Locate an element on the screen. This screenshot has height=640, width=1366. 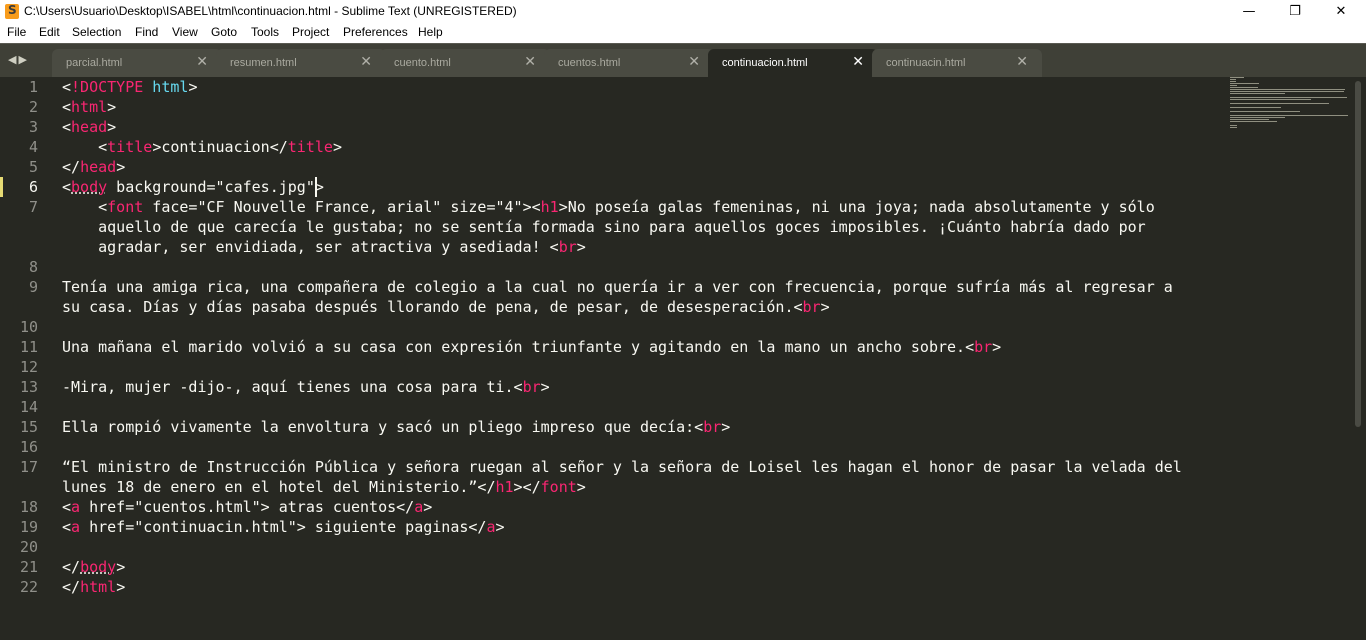
line-number-gutter: 1 2 3 4 5 6 7 8 9 10 11 12 13 14 15 16 17 18 19 20 21 22 is located at coordinates (25, 358).